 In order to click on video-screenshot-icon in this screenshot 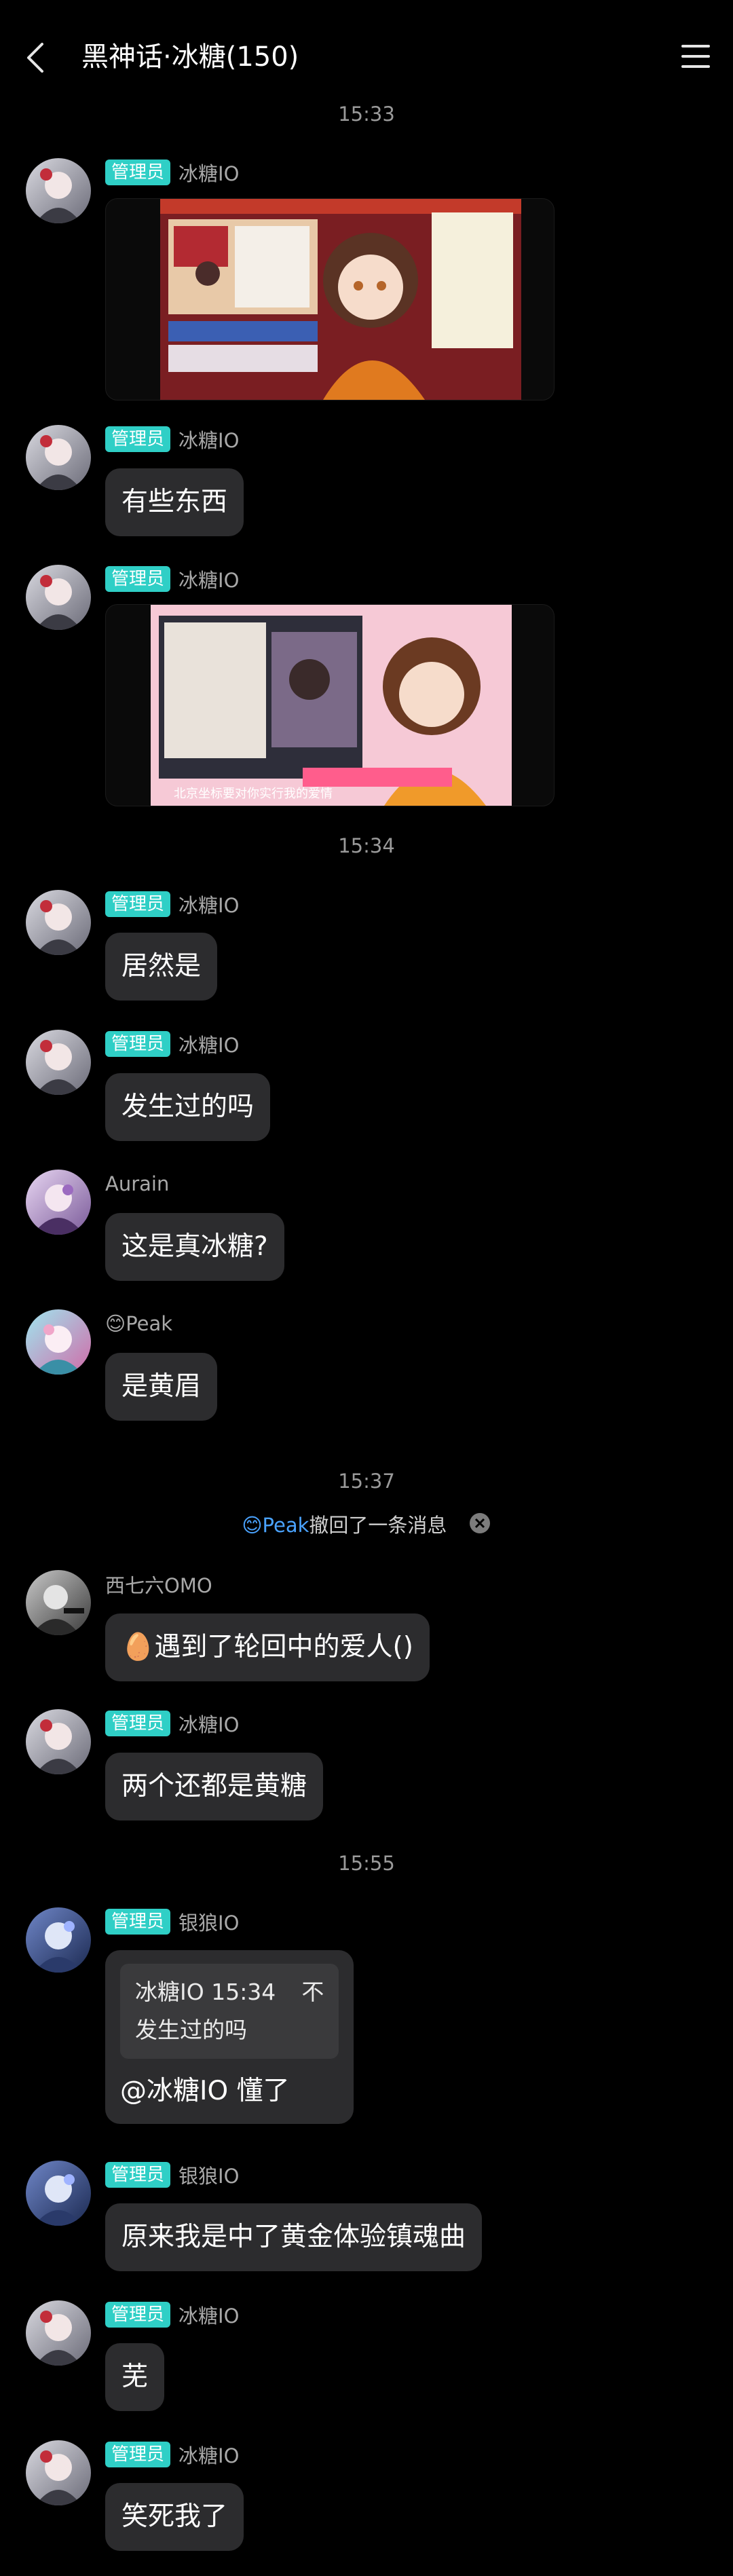, I will do `click(341, 300)`.